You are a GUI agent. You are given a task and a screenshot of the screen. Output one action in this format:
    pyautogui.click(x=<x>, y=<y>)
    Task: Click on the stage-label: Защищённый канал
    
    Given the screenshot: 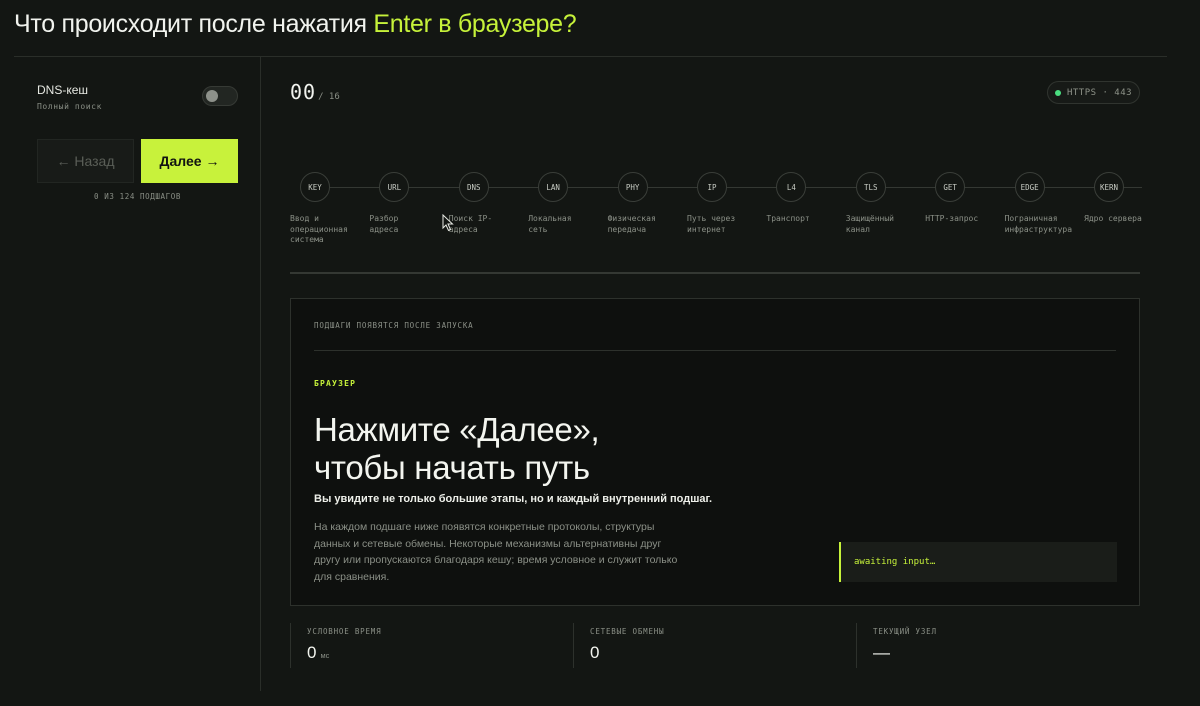 What is the action you would take?
    pyautogui.click(x=869, y=224)
    